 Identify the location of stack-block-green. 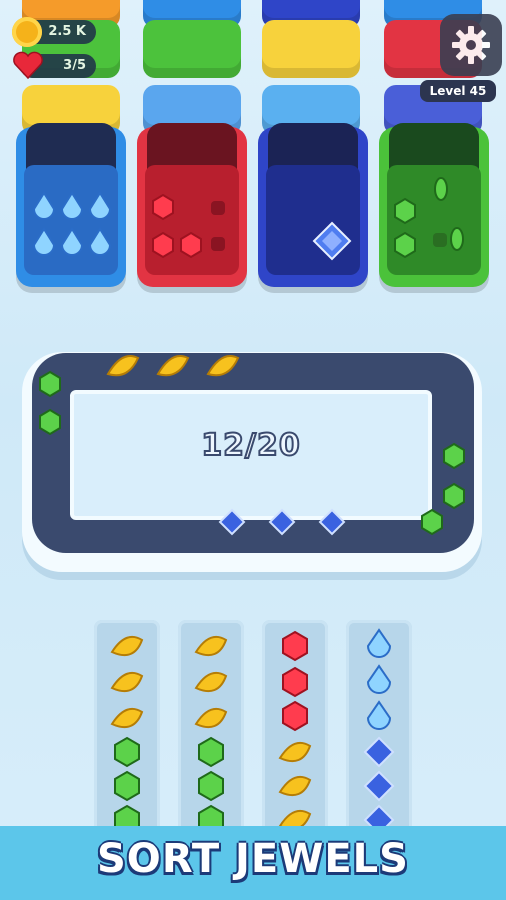
(192, 49).